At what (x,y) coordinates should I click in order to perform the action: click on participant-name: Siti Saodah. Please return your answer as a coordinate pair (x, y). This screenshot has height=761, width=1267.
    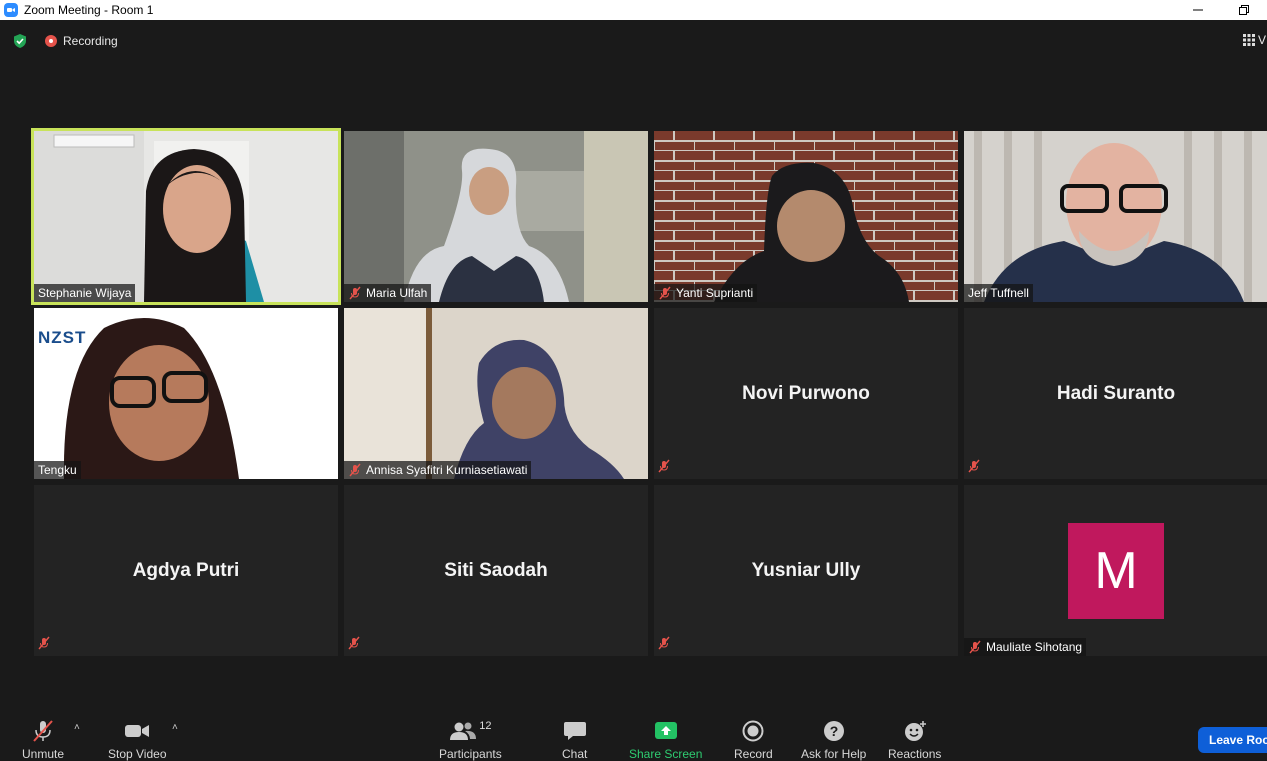
    Looking at the image, I should click on (496, 570).